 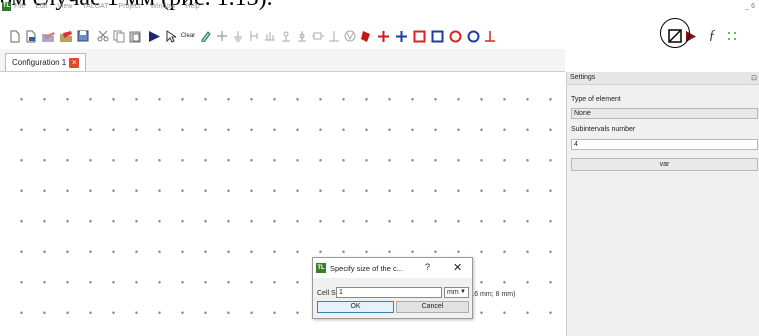 What do you see at coordinates (238, 36) in the screenshot?
I see `add-ground-icon` at bounding box center [238, 36].